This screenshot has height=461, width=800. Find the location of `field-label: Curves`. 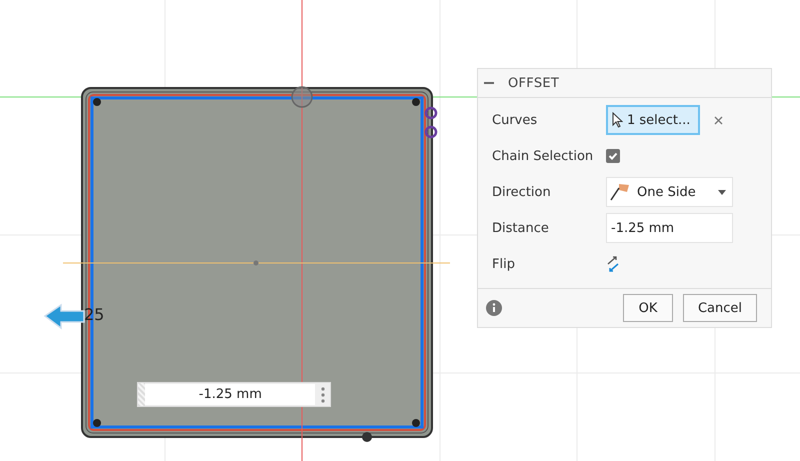

field-label: Curves is located at coordinates (515, 120).